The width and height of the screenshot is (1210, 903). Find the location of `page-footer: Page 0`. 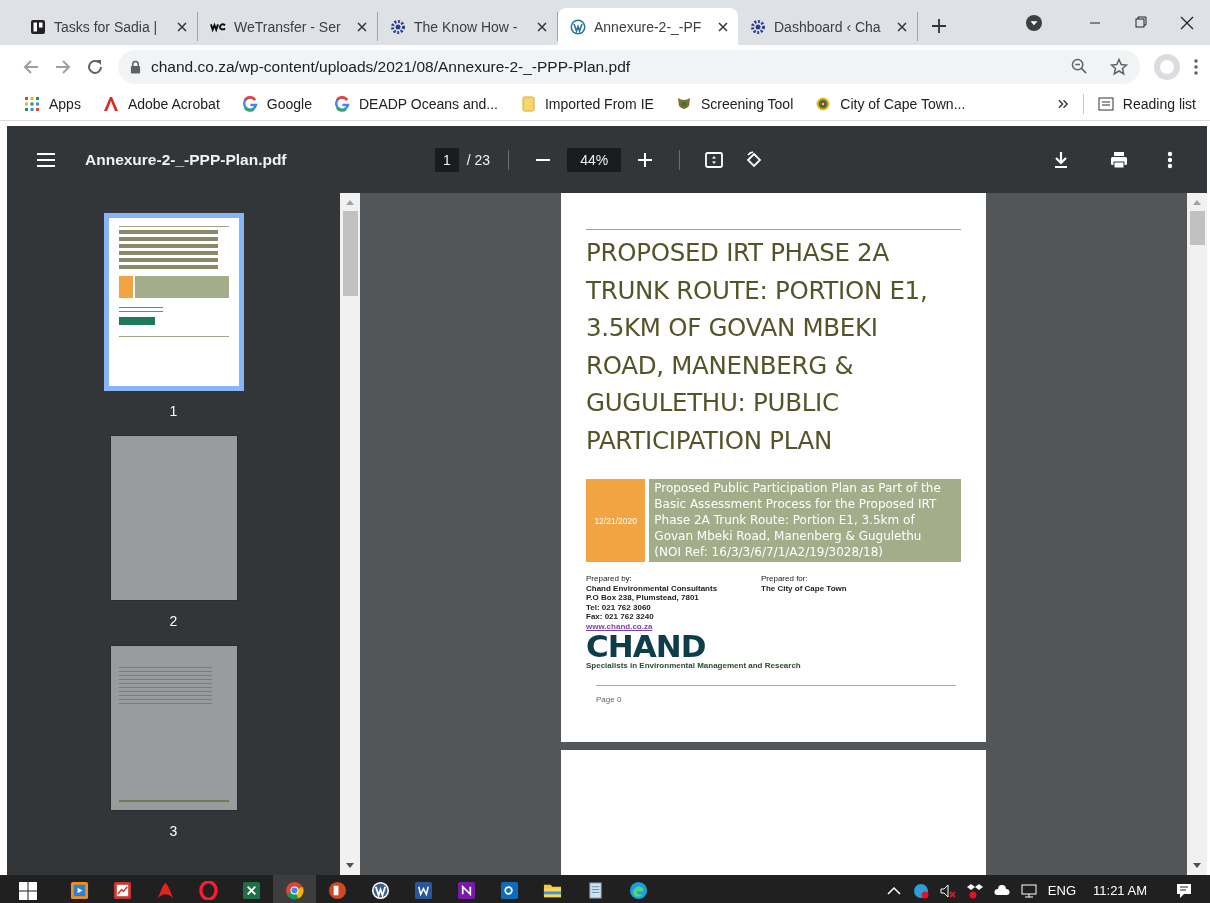

page-footer: Page 0 is located at coordinates (609, 699).